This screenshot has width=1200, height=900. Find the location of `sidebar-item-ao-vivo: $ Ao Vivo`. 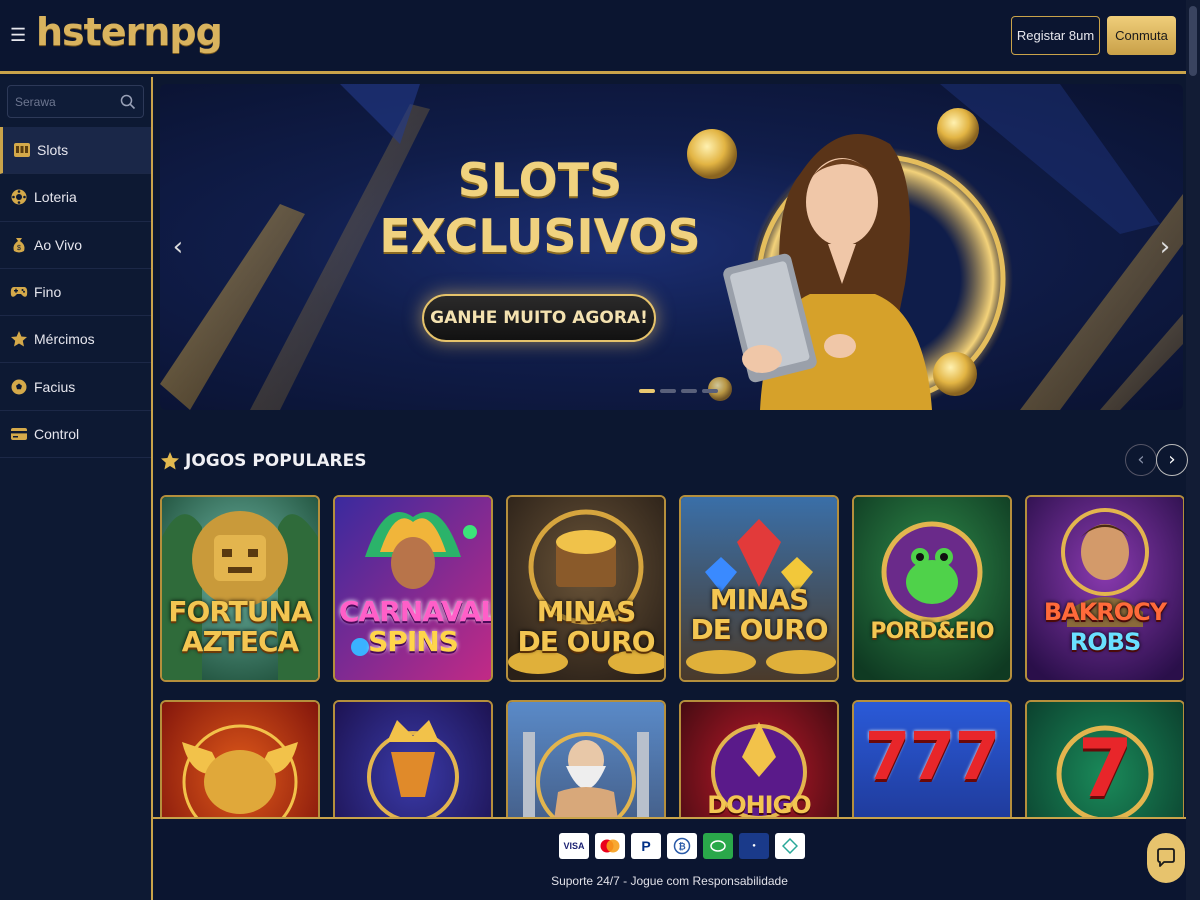

sidebar-item-ao-vivo: $ Ao Vivo is located at coordinates (75, 245).